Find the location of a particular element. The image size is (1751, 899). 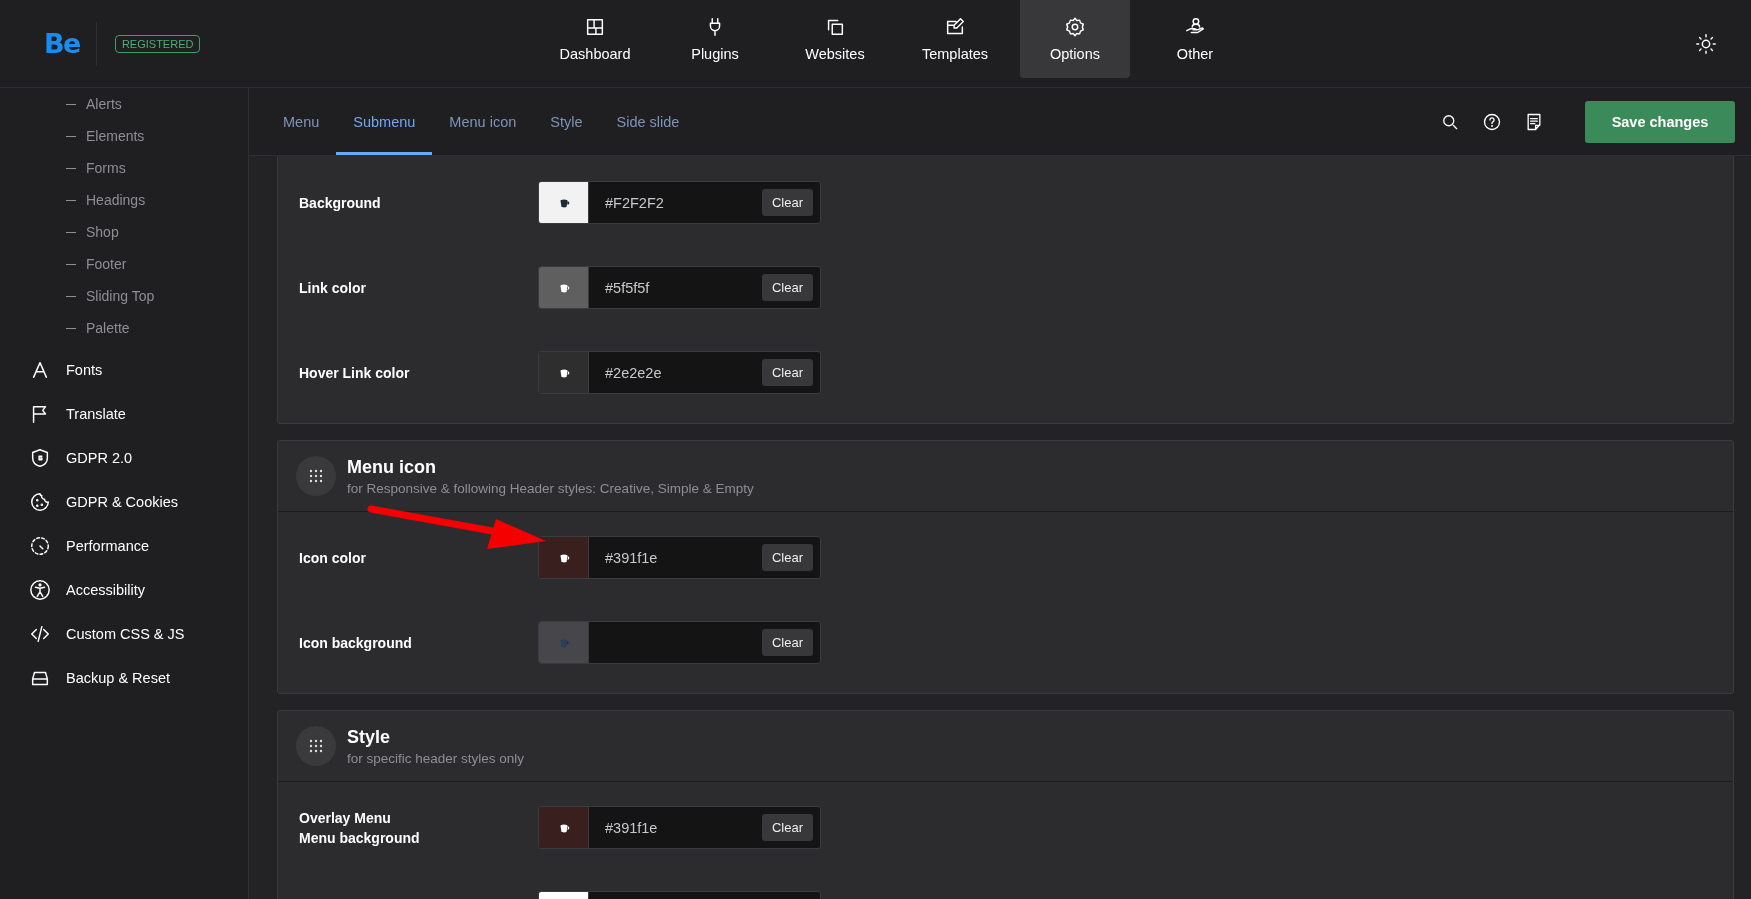

section-subtitle: for specific header styles only is located at coordinates (436, 758).